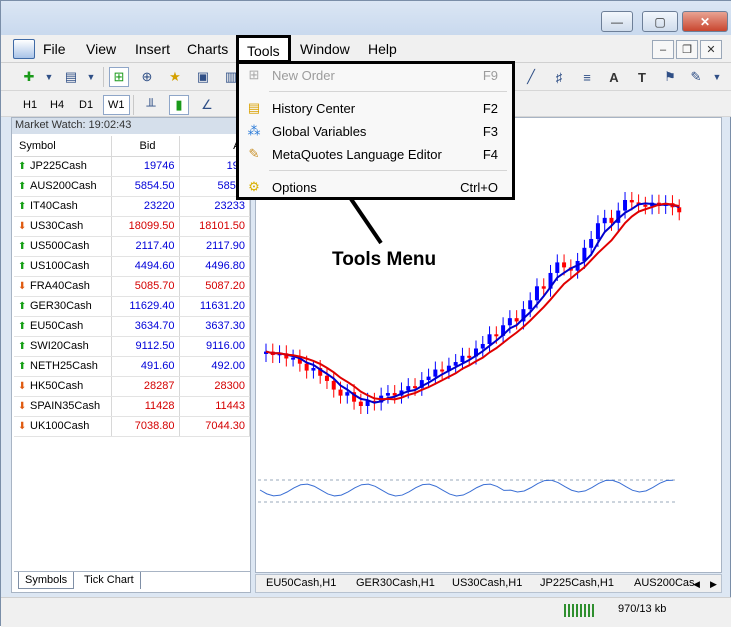  Describe the element at coordinates (325, 49) in the screenshot. I see `menu-window: Window` at that location.